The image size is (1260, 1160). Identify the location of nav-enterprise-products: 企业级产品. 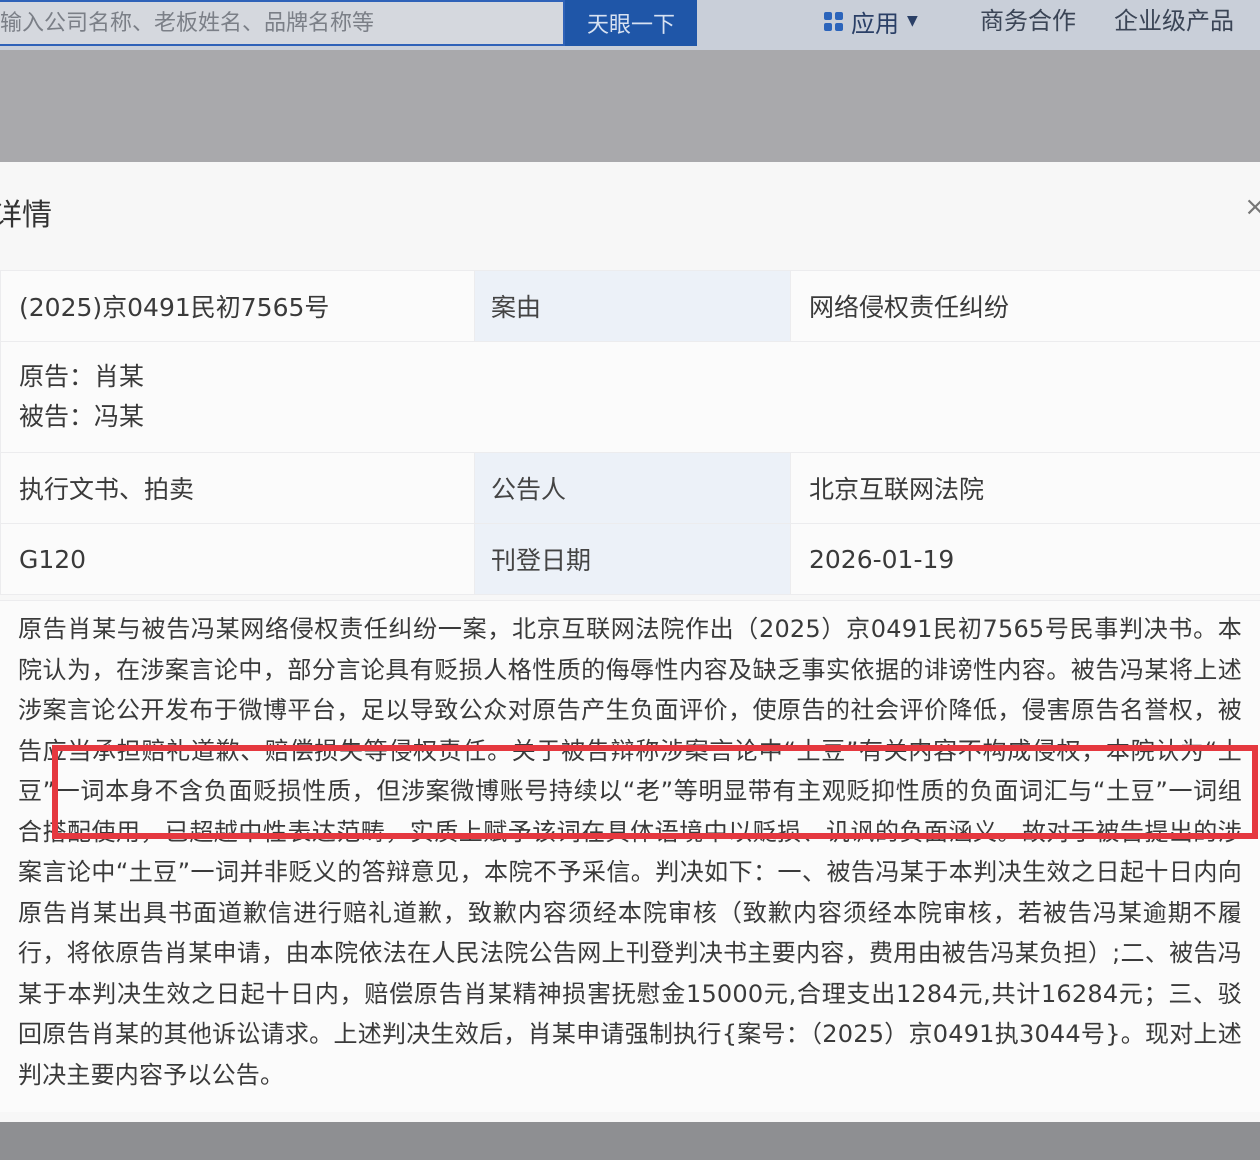
(1174, 21).